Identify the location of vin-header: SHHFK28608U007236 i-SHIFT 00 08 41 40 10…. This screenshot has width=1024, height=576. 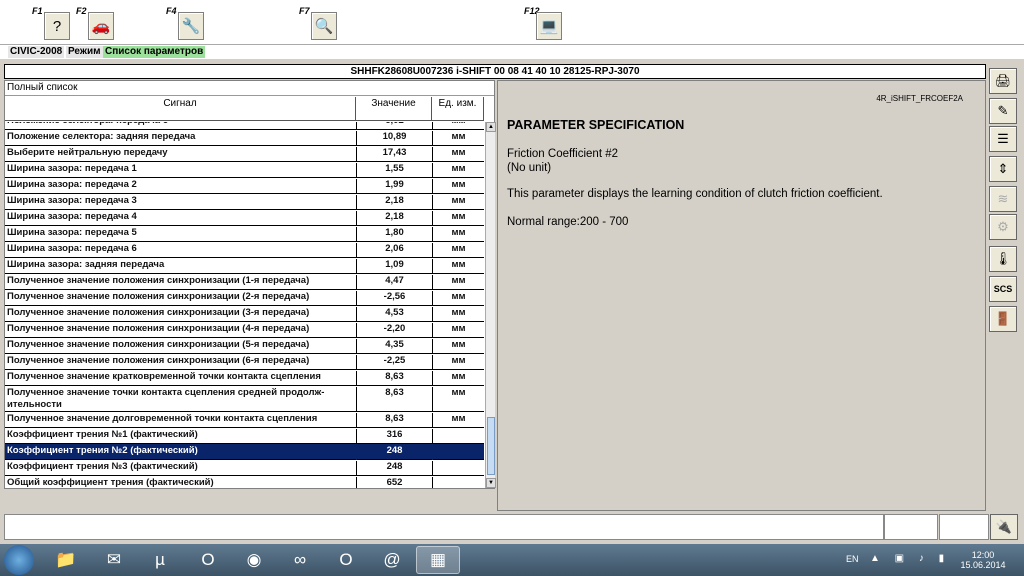
(495, 71).